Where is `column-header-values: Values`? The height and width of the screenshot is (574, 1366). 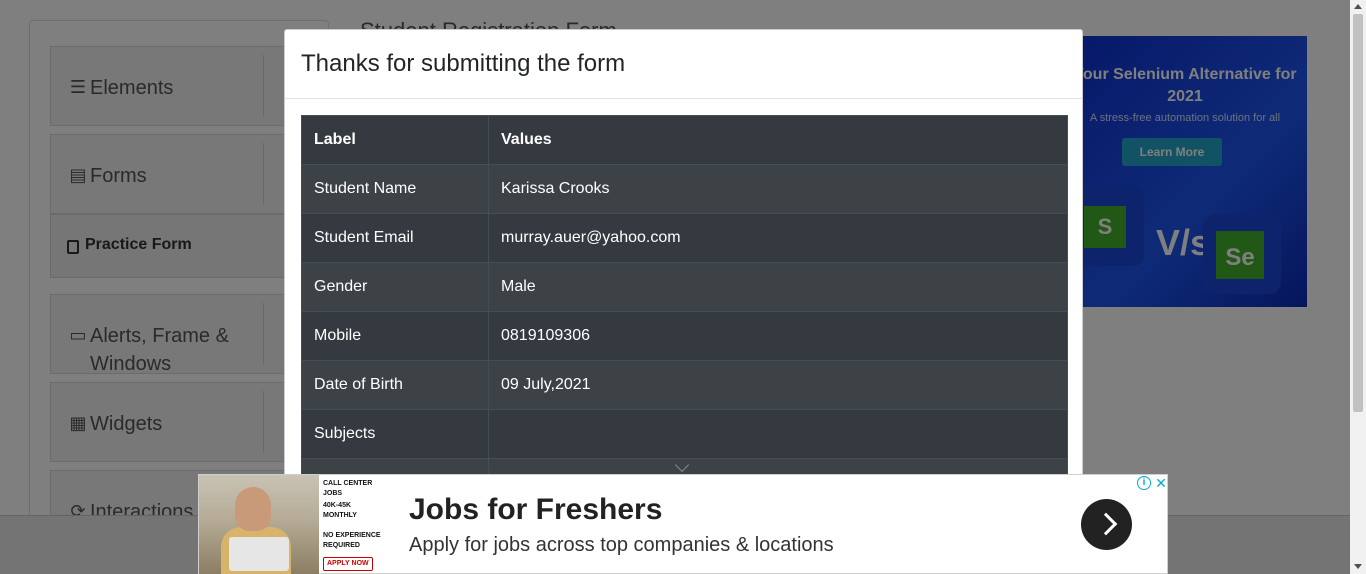
column-header-values: Values is located at coordinates (778, 140).